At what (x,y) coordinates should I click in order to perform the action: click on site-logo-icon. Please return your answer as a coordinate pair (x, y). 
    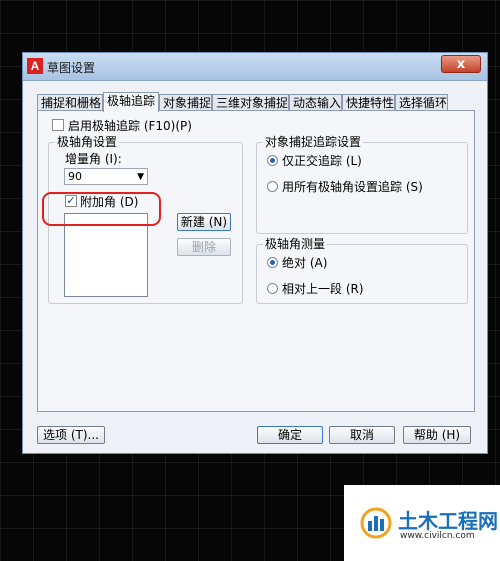
    Looking at the image, I should click on (376, 523).